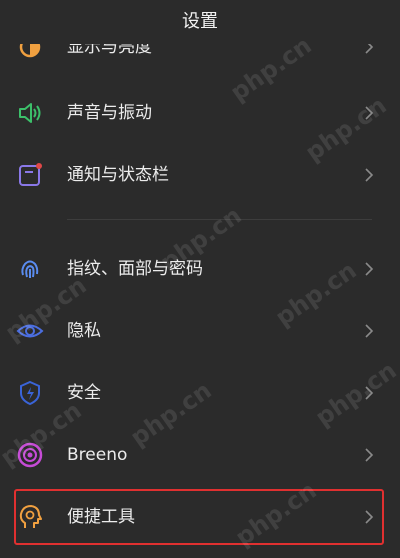 The image size is (400, 558). Describe the element at coordinates (30, 269) in the screenshot. I see `fingerprint-icon` at that location.